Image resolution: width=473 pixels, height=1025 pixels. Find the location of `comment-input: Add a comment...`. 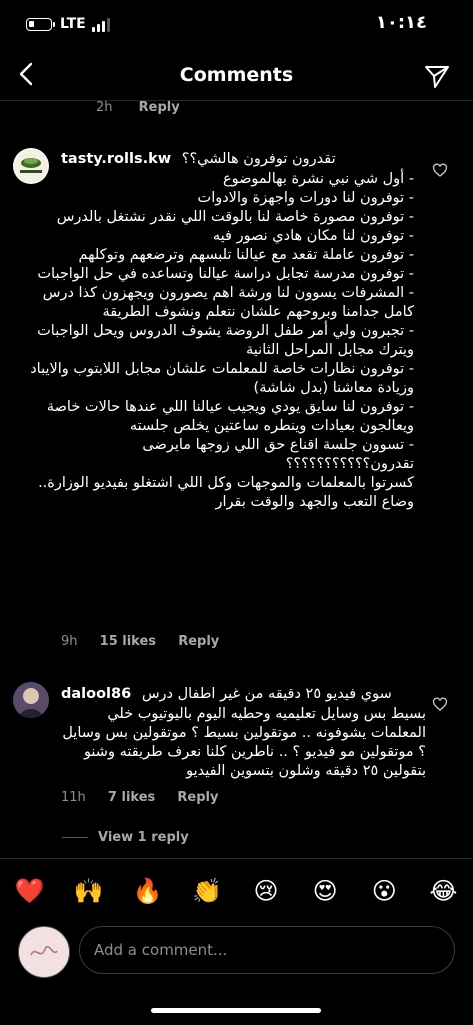

comment-input: Add a comment... is located at coordinates (267, 950).